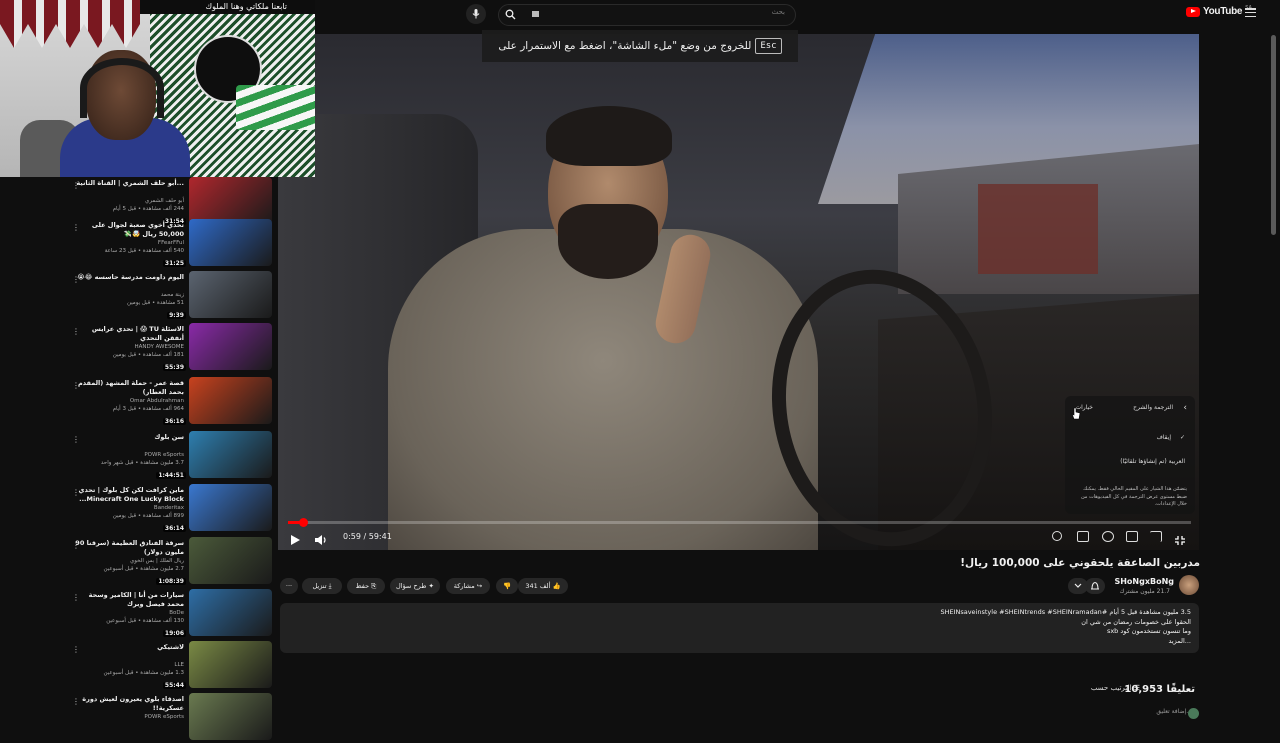  I want to click on notification-bell-button, so click(1095, 586).